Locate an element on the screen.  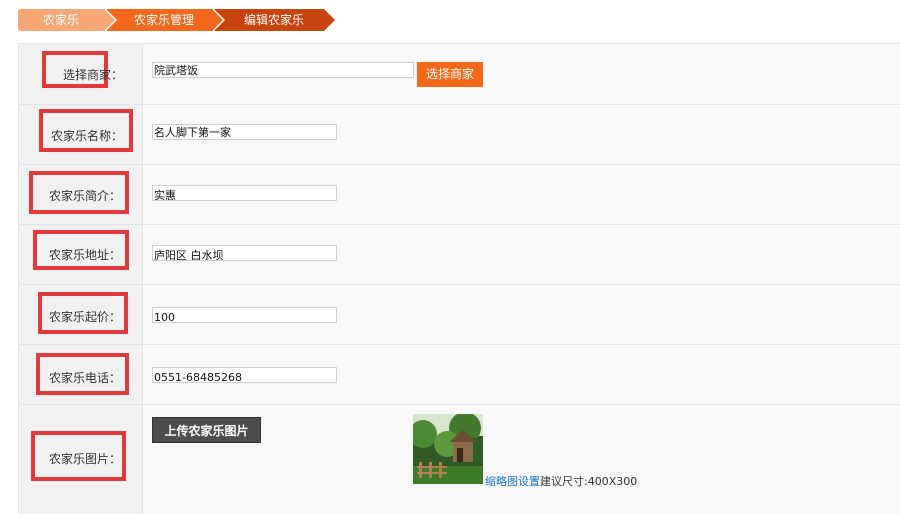
size-hint: 建议尺寸:400X300 is located at coordinates (589, 481).